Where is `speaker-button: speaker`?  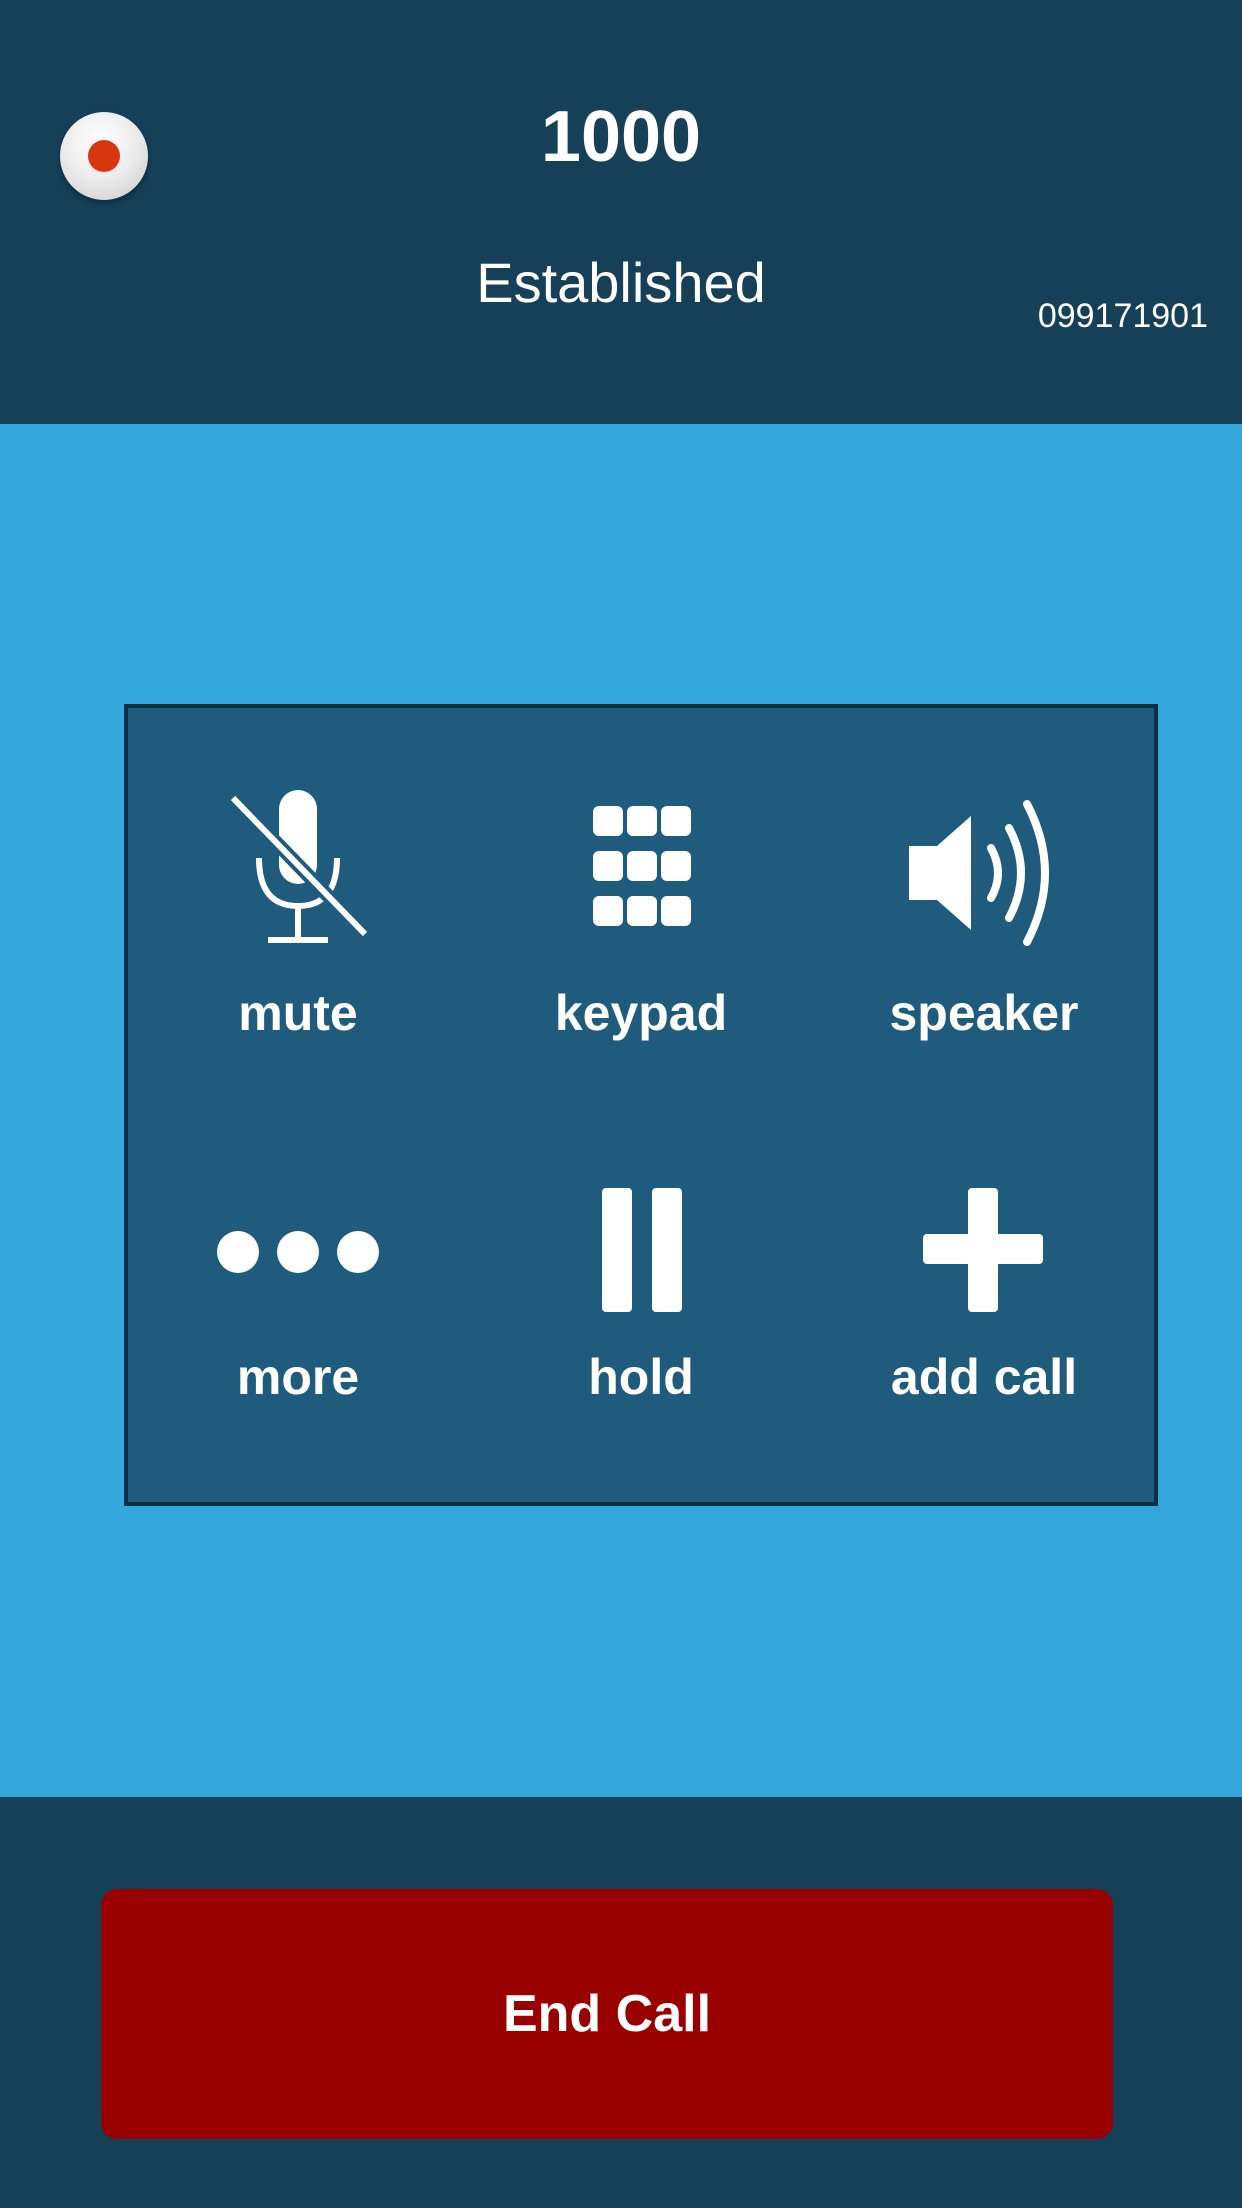
speaker-button: speaker is located at coordinates (984, 938).